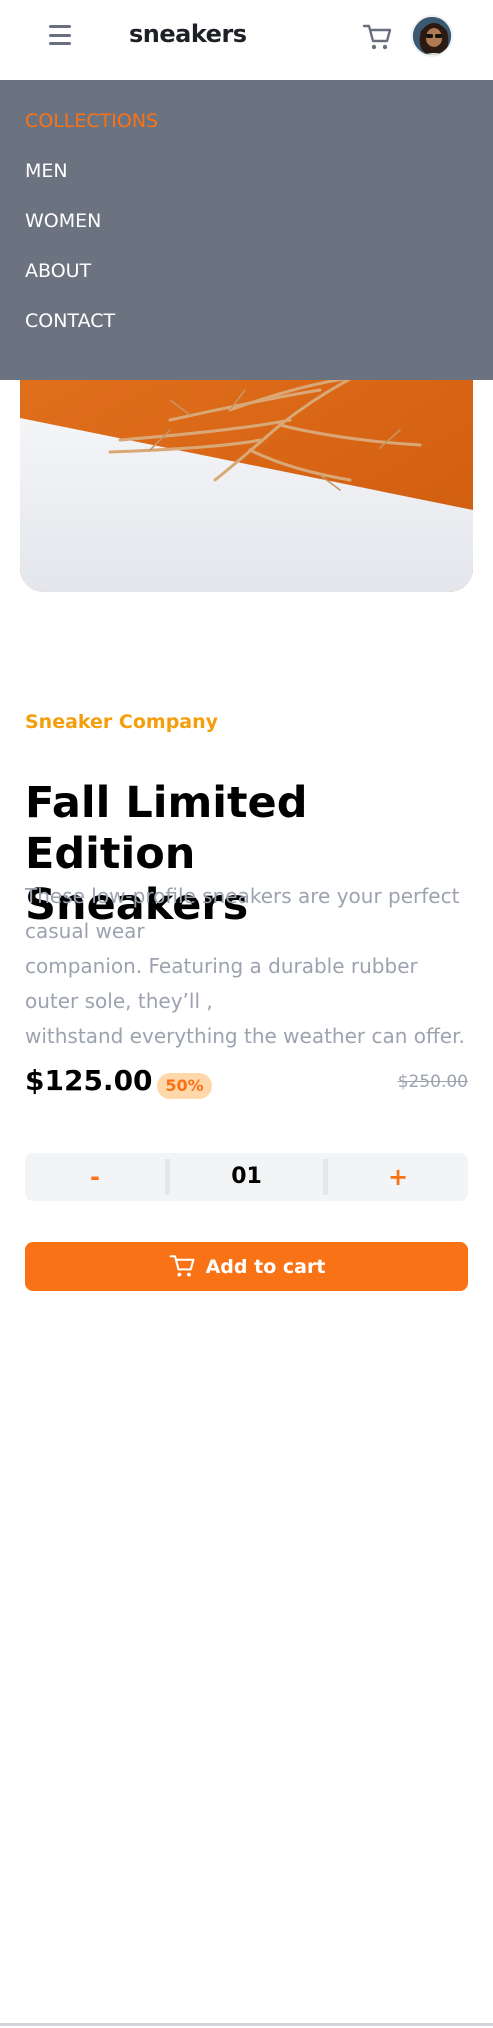 The height and width of the screenshot is (2028, 493). I want to click on title-line-1: Fall Limited Edition, so click(166, 828).